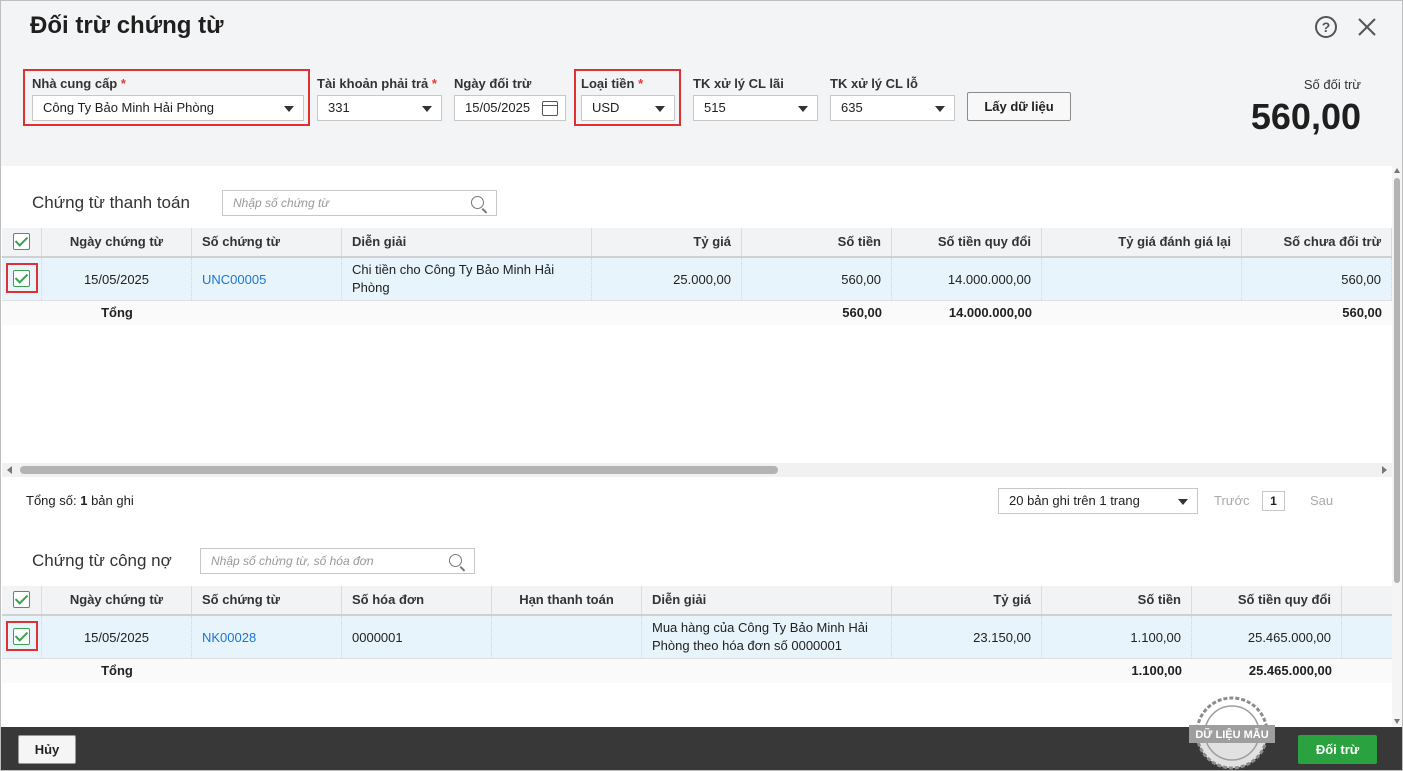  I want to click on page-size-value: 20 bản ghi trên 1 trang, so click(1074, 500).